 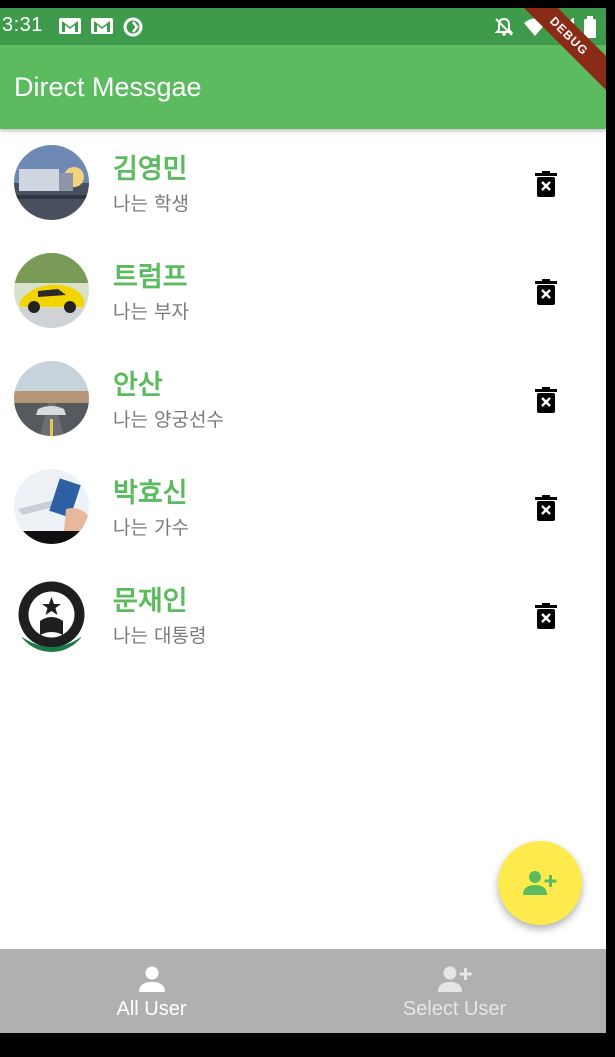 I want to click on bottom-navigation: All User Select User, so click(x=303, y=991).